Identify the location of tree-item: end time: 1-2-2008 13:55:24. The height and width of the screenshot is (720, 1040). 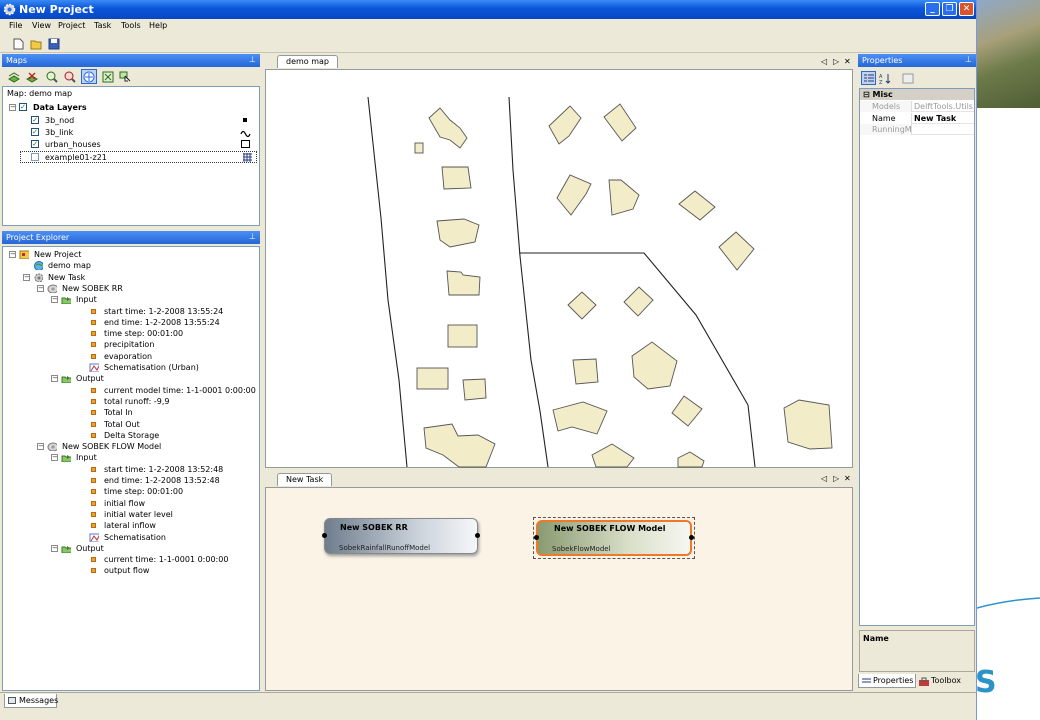
(128, 322).